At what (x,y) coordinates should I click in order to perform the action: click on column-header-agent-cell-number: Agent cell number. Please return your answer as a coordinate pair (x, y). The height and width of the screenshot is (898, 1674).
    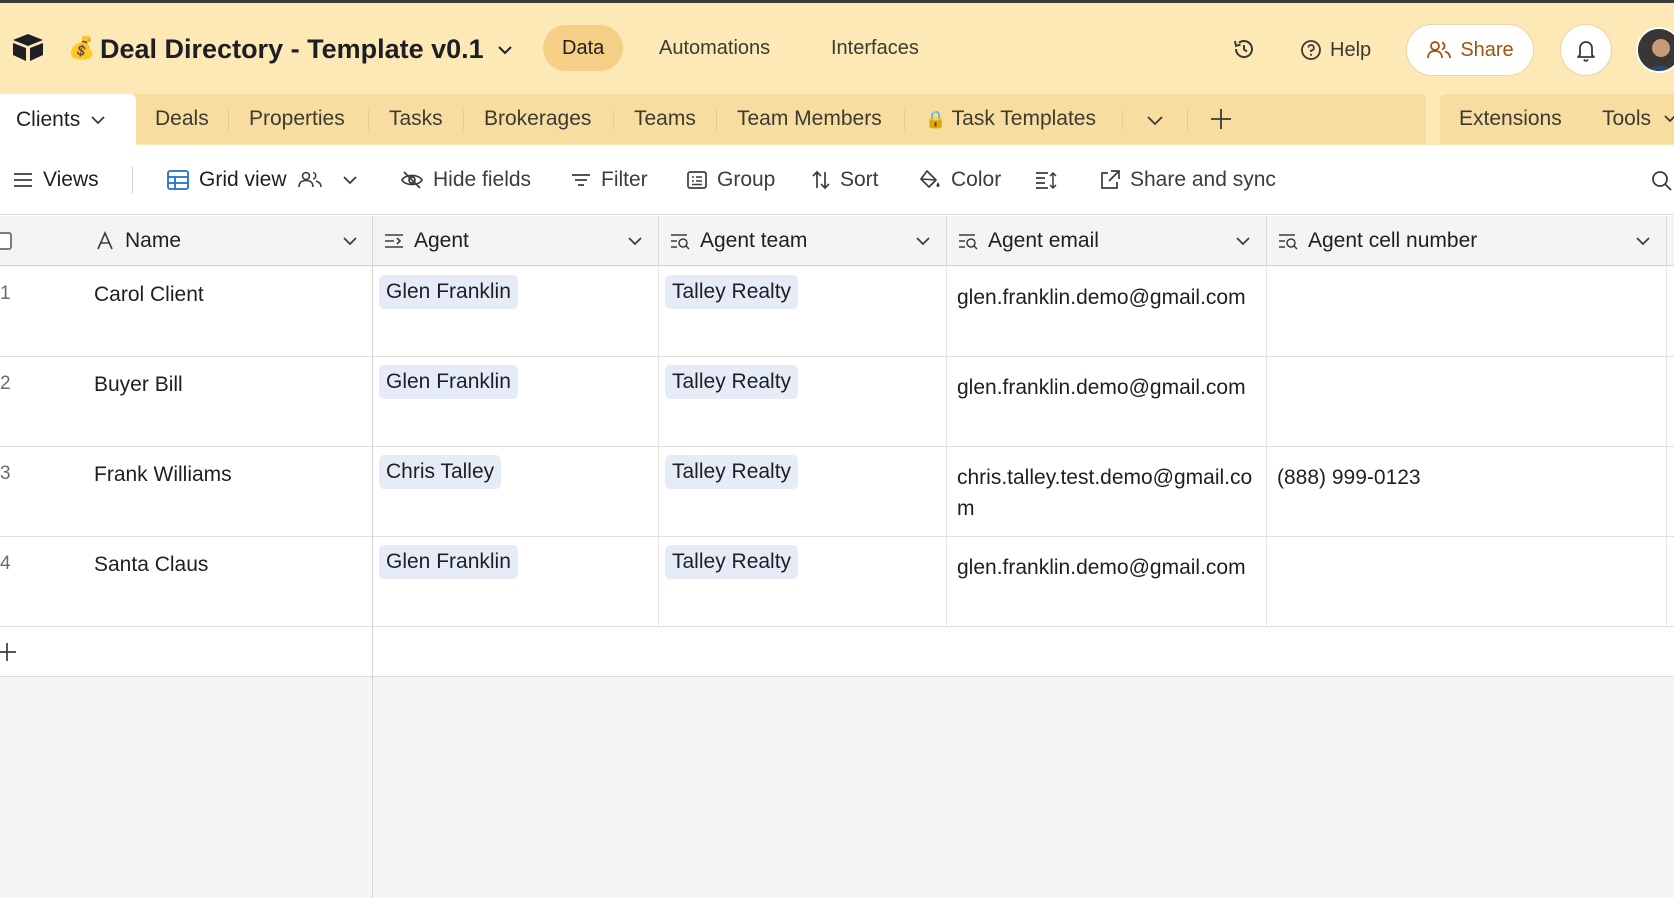
    Looking at the image, I should click on (1467, 241).